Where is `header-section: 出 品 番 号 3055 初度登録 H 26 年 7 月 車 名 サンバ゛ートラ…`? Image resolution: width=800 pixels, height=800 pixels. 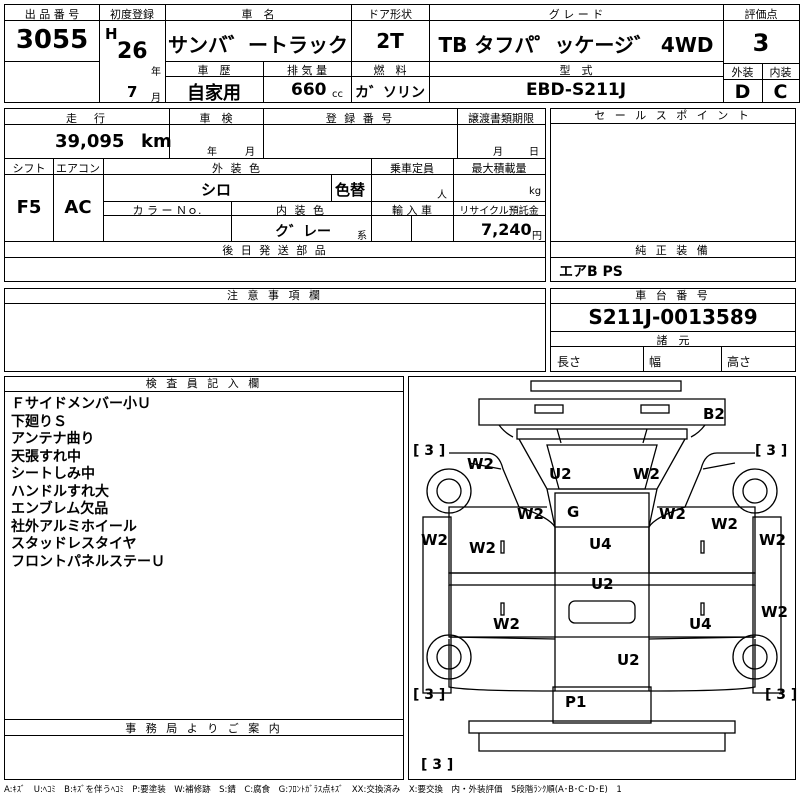
header-section: 出 品 番 号 3055 初度登録 H 26 年 7 月 車 名 サンバ゛ートラ… is located at coordinates (402, 54).